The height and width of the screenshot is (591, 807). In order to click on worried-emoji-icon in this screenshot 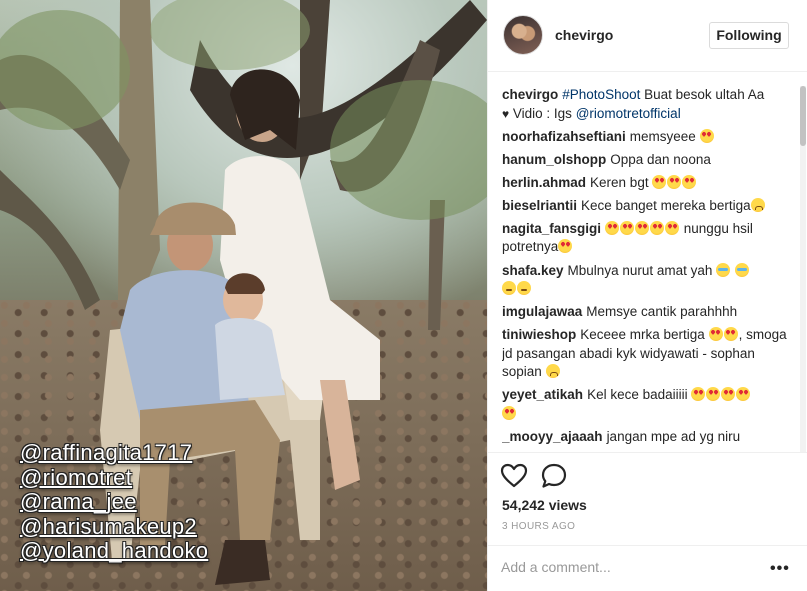, I will do `click(757, 204)`.